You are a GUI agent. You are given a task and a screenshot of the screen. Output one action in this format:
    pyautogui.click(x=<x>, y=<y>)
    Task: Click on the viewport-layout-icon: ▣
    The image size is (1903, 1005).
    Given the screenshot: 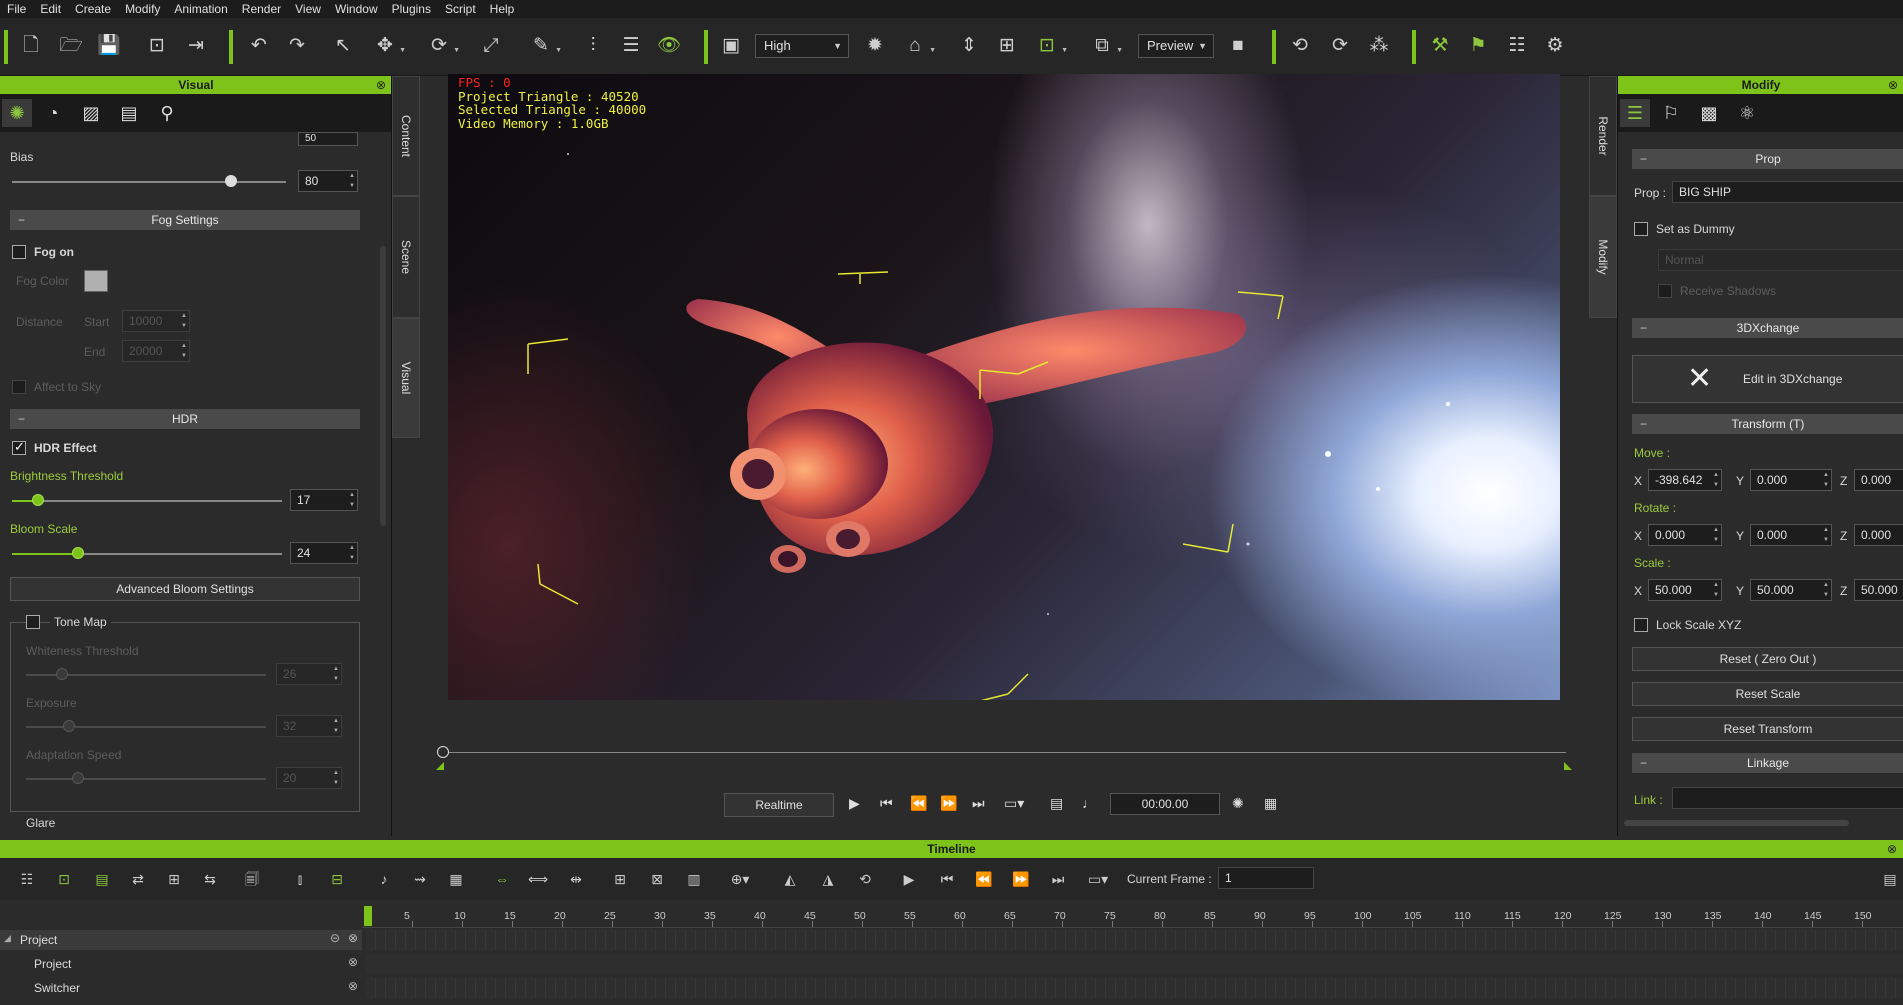 What is the action you would take?
    pyautogui.click(x=731, y=45)
    